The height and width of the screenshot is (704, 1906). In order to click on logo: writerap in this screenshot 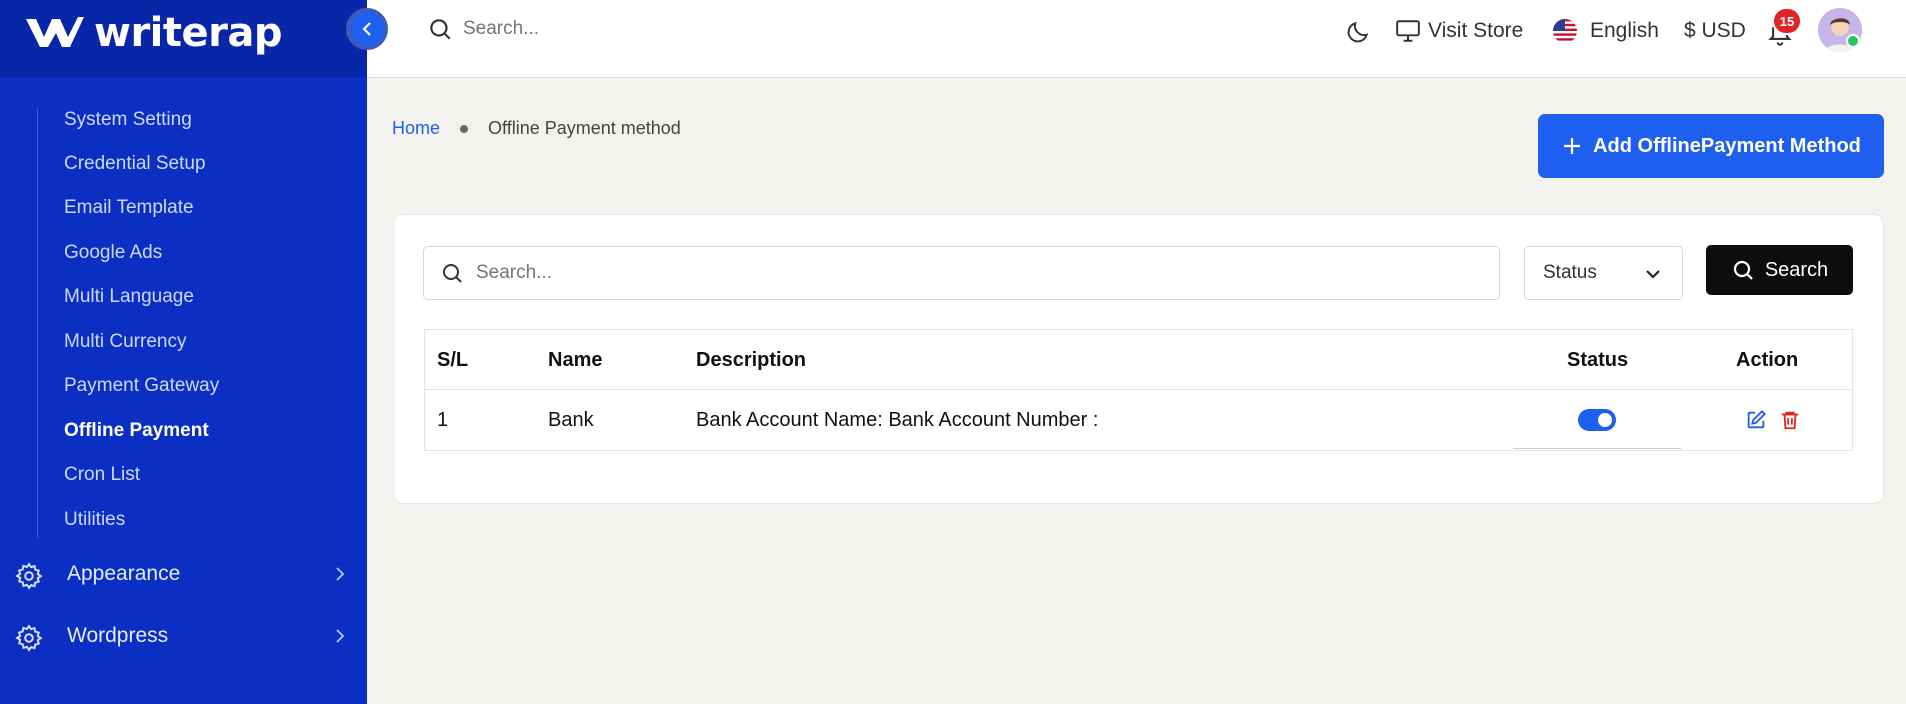, I will do `click(153, 33)`.